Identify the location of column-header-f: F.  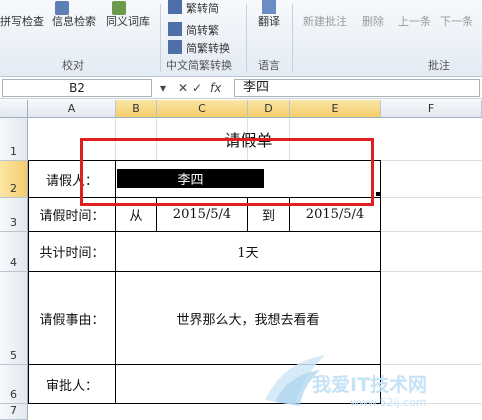
(431, 109).